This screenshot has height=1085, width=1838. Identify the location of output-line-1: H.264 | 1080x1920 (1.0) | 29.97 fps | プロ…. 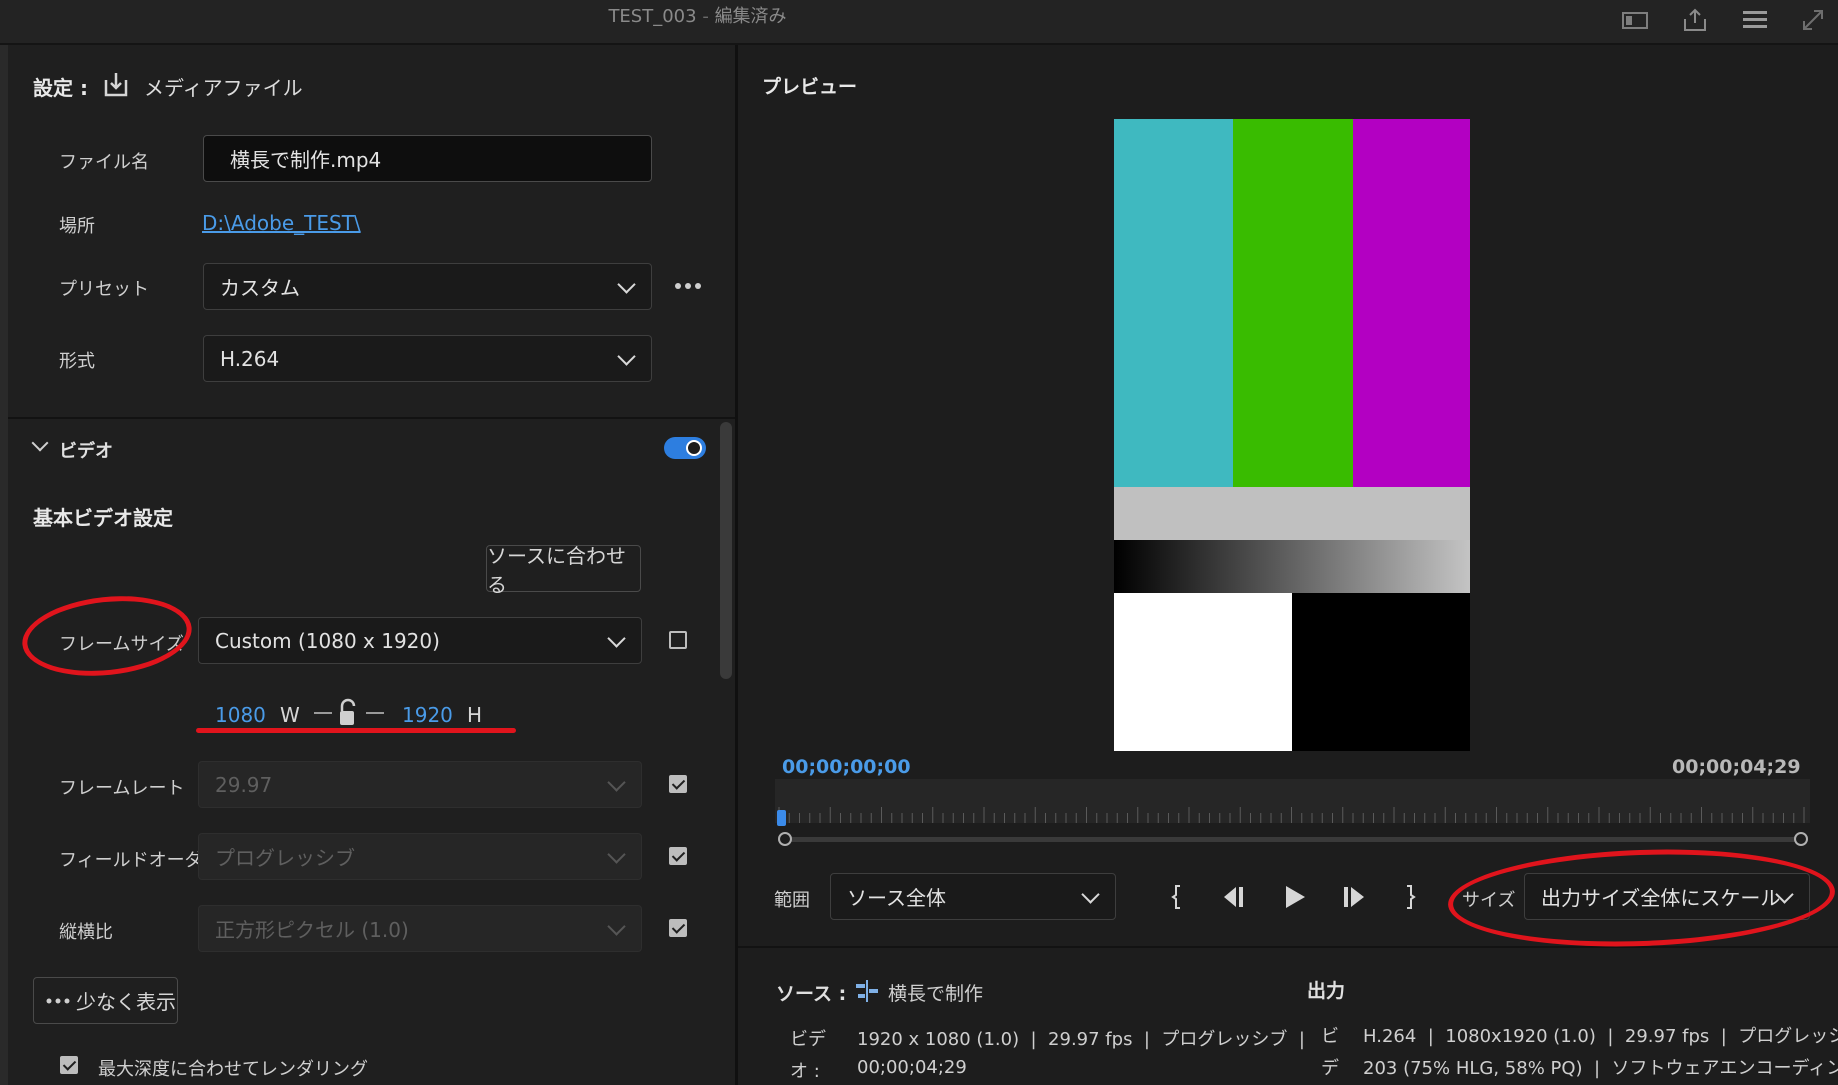
(1600, 1036).